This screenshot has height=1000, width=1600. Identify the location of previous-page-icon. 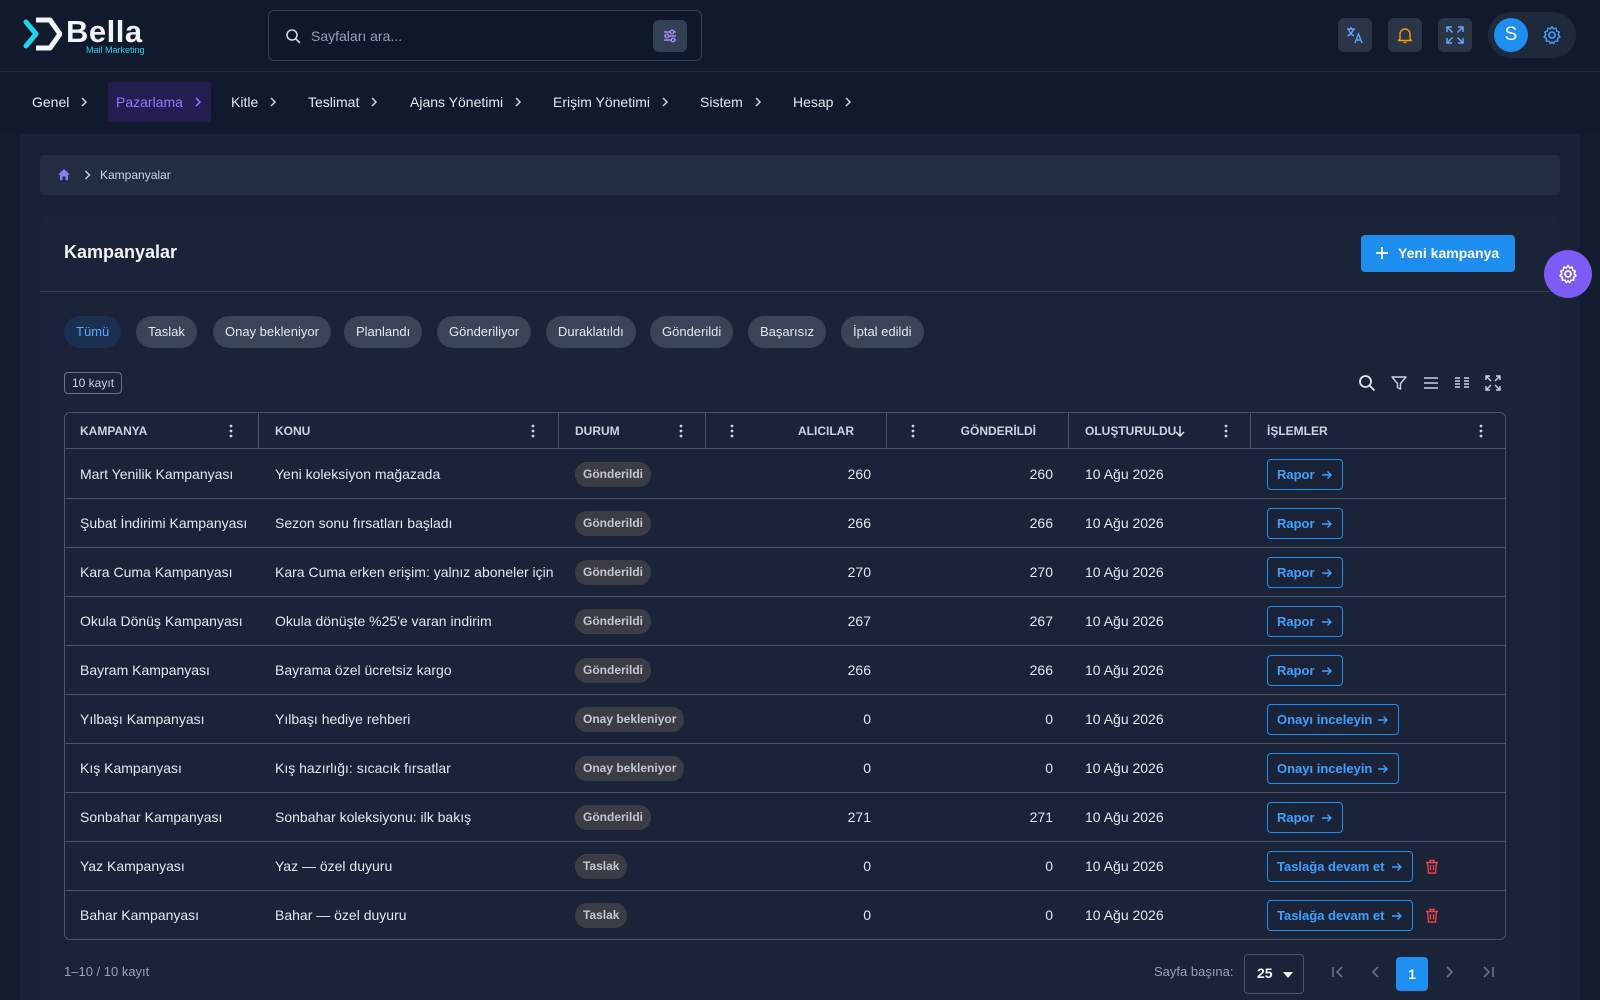
(1376, 972).